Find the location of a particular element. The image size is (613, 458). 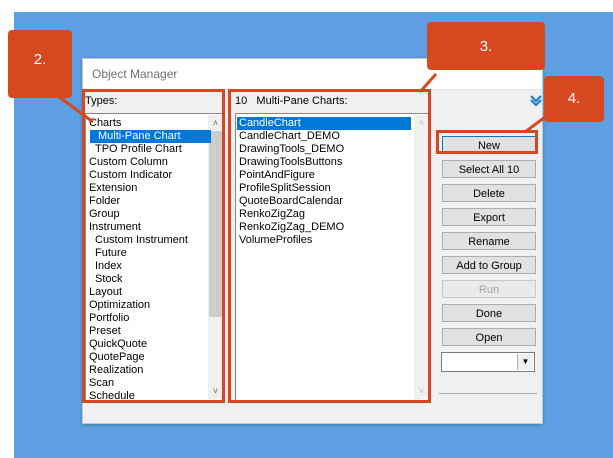

callout-4: 4. is located at coordinates (574, 99).